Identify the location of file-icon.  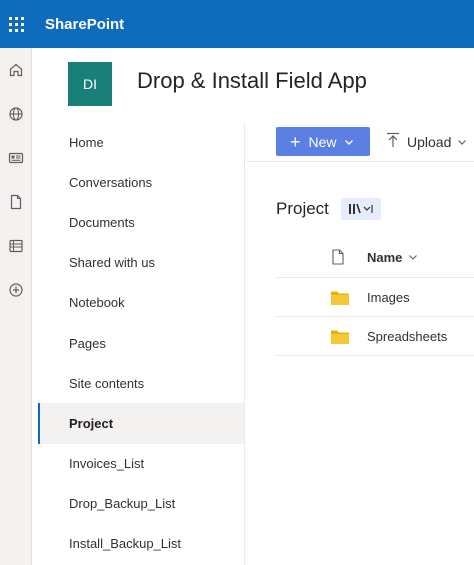
(16, 202).